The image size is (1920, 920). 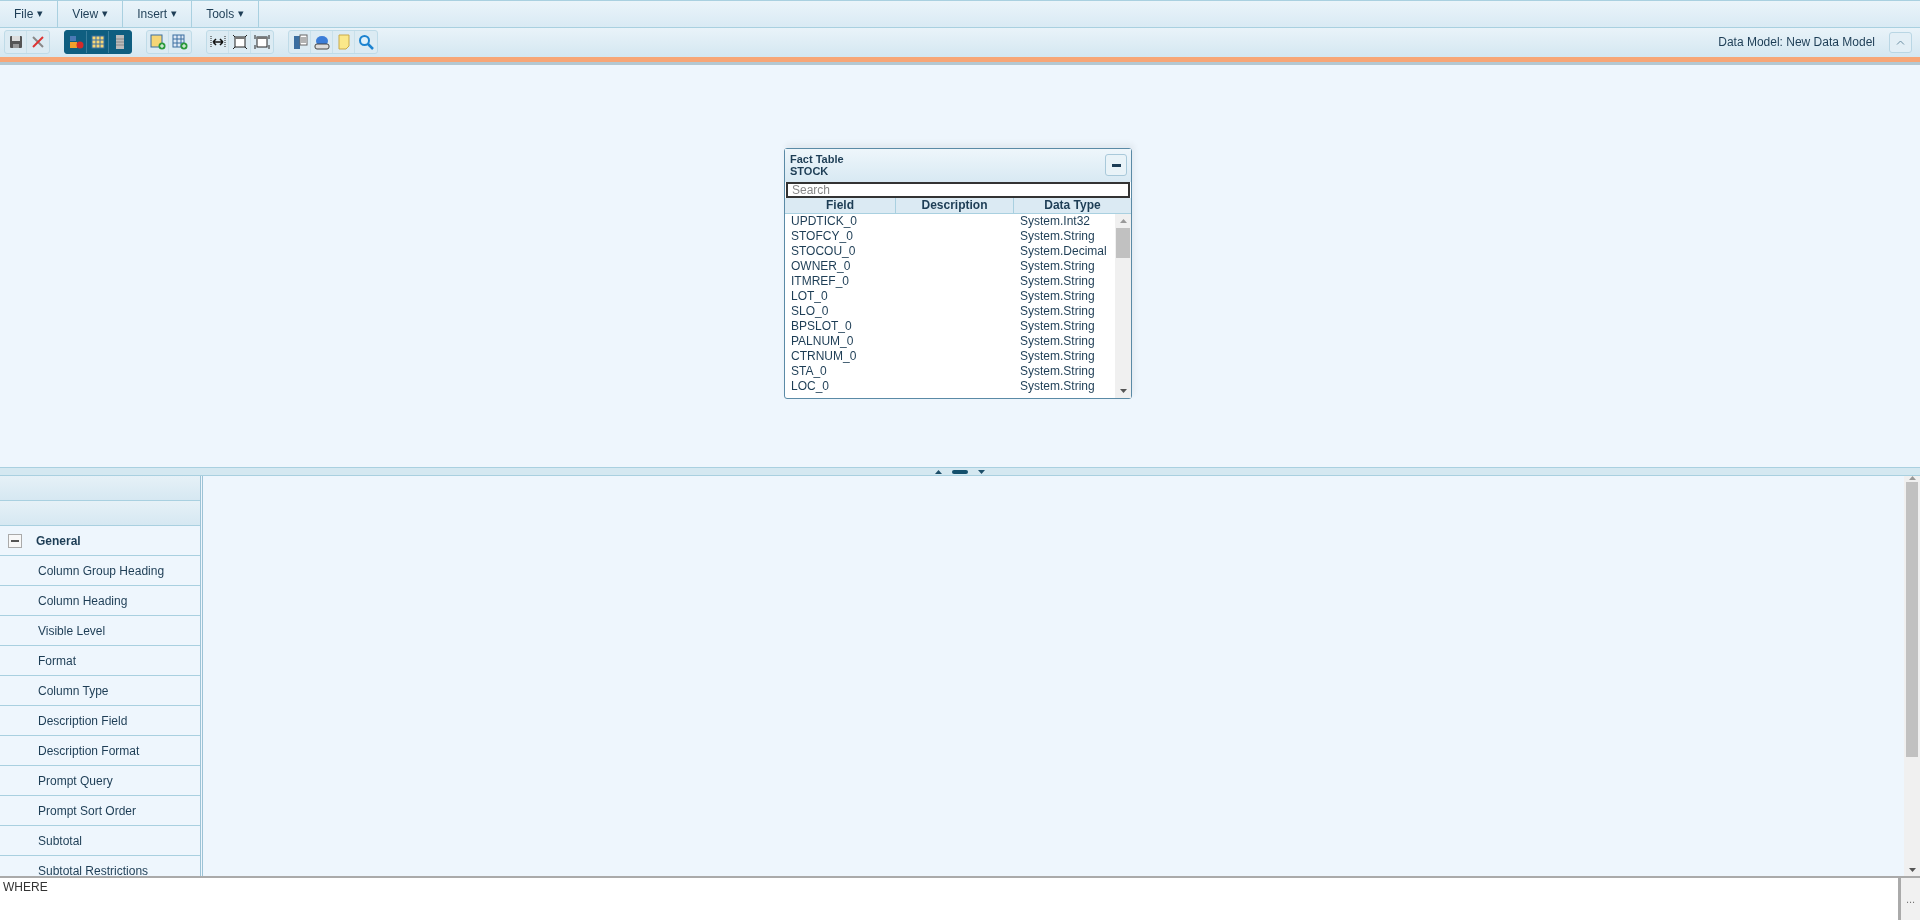 I want to click on fit-window-icon, so click(x=239, y=42).